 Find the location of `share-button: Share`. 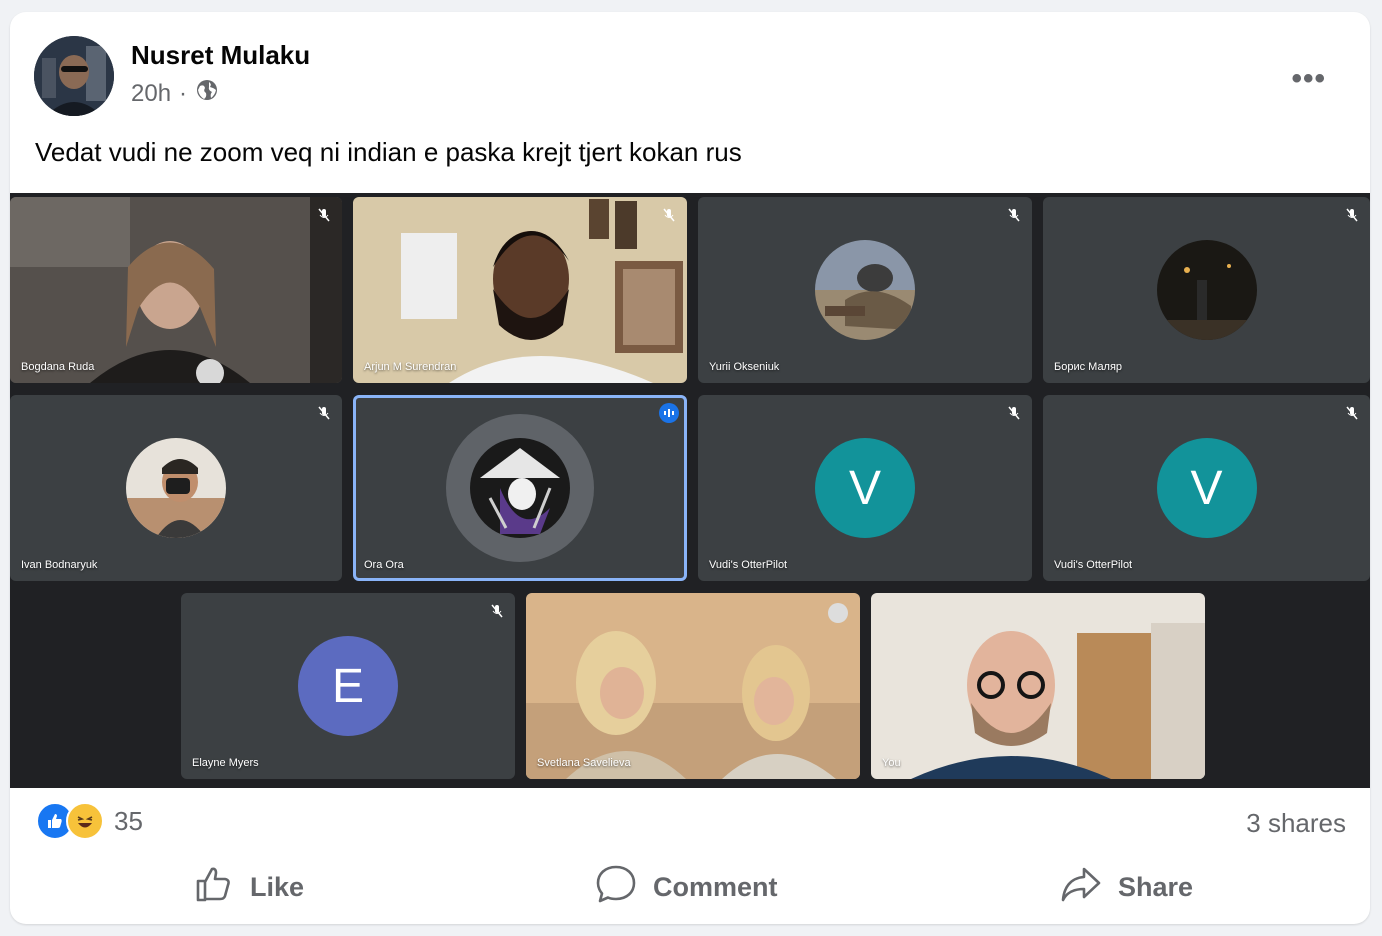

share-button: Share is located at coordinates (1126, 887).